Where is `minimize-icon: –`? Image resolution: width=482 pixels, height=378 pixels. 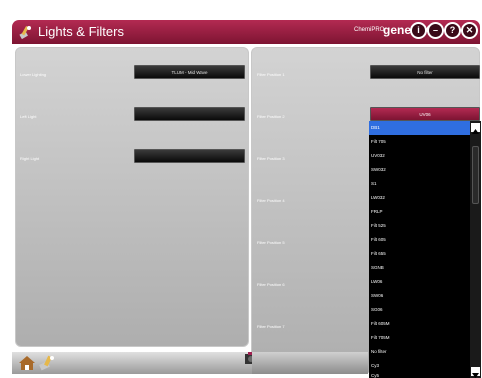
minimize-icon: – is located at coordinates (435, 30).